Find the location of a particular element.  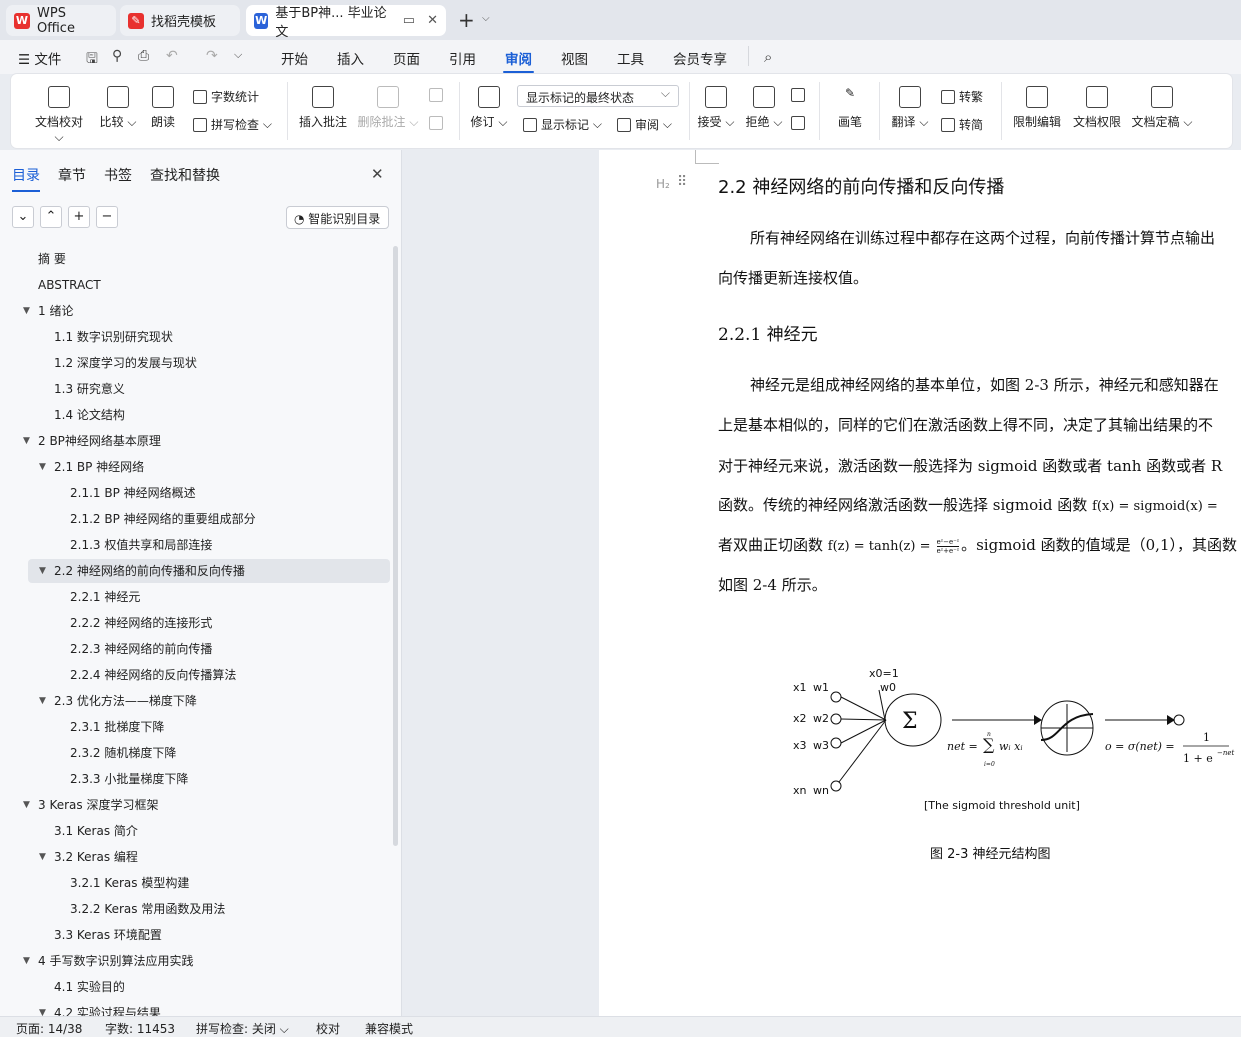

toc-item: 2.2.3 神经网络的前向传播 is located at coordinates (141, 649).